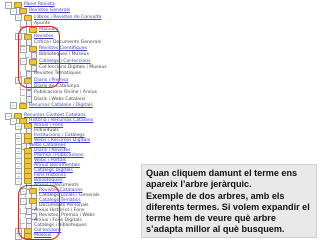 The height and width of the screenshot is (240, 320). I want to click on tree-node-label: Publicacions Online i Arxius, so click(65, 93).